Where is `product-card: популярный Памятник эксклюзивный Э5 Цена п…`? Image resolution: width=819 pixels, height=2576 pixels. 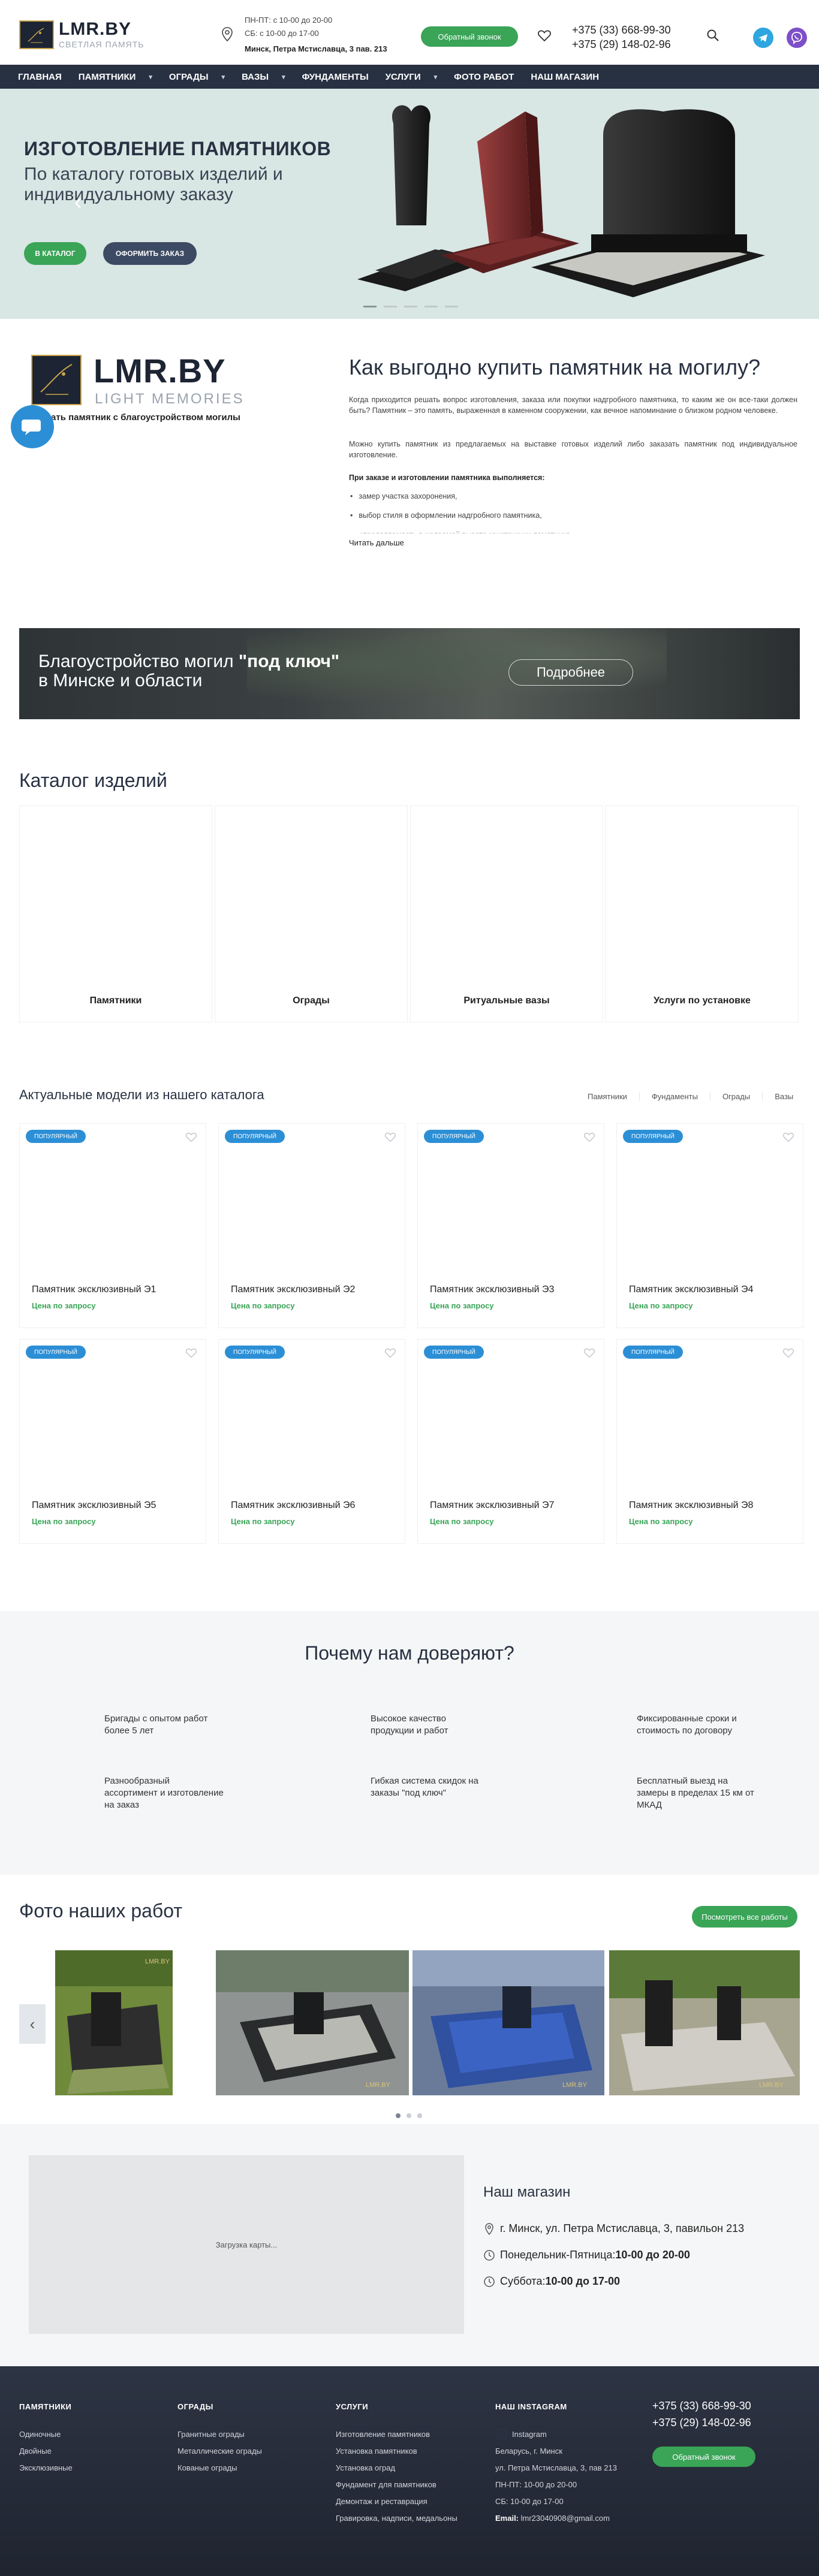 product-card: популярный Памятник эксклюзивный Э5 Цена п… is located at coordinates (113, 1441).